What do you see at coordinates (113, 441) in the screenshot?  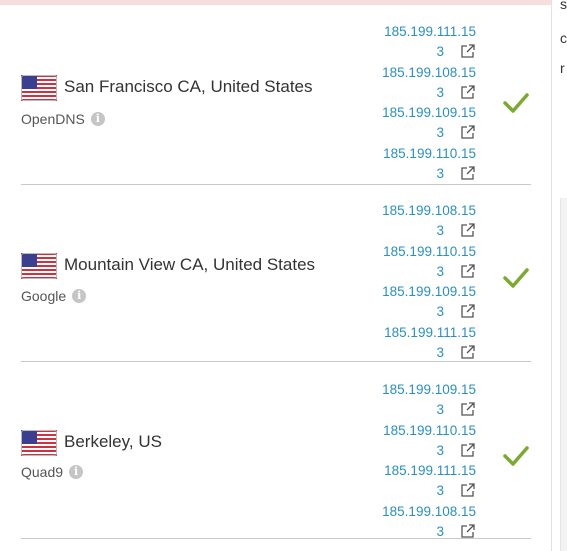 I see `location-name: Berkeley, US` at bounding box center [113, 441].